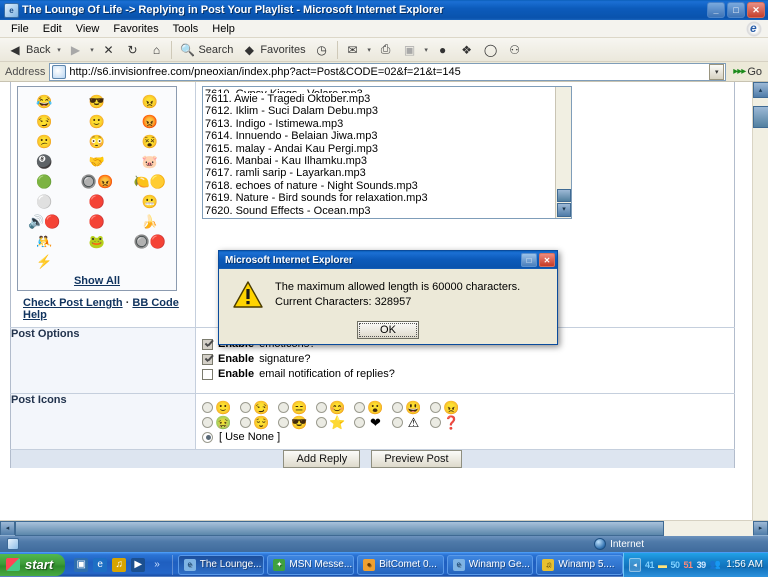 This screenshot has width=768, height=577. I want to click on messenger-plugin-button: ❖, so click(467, 50).